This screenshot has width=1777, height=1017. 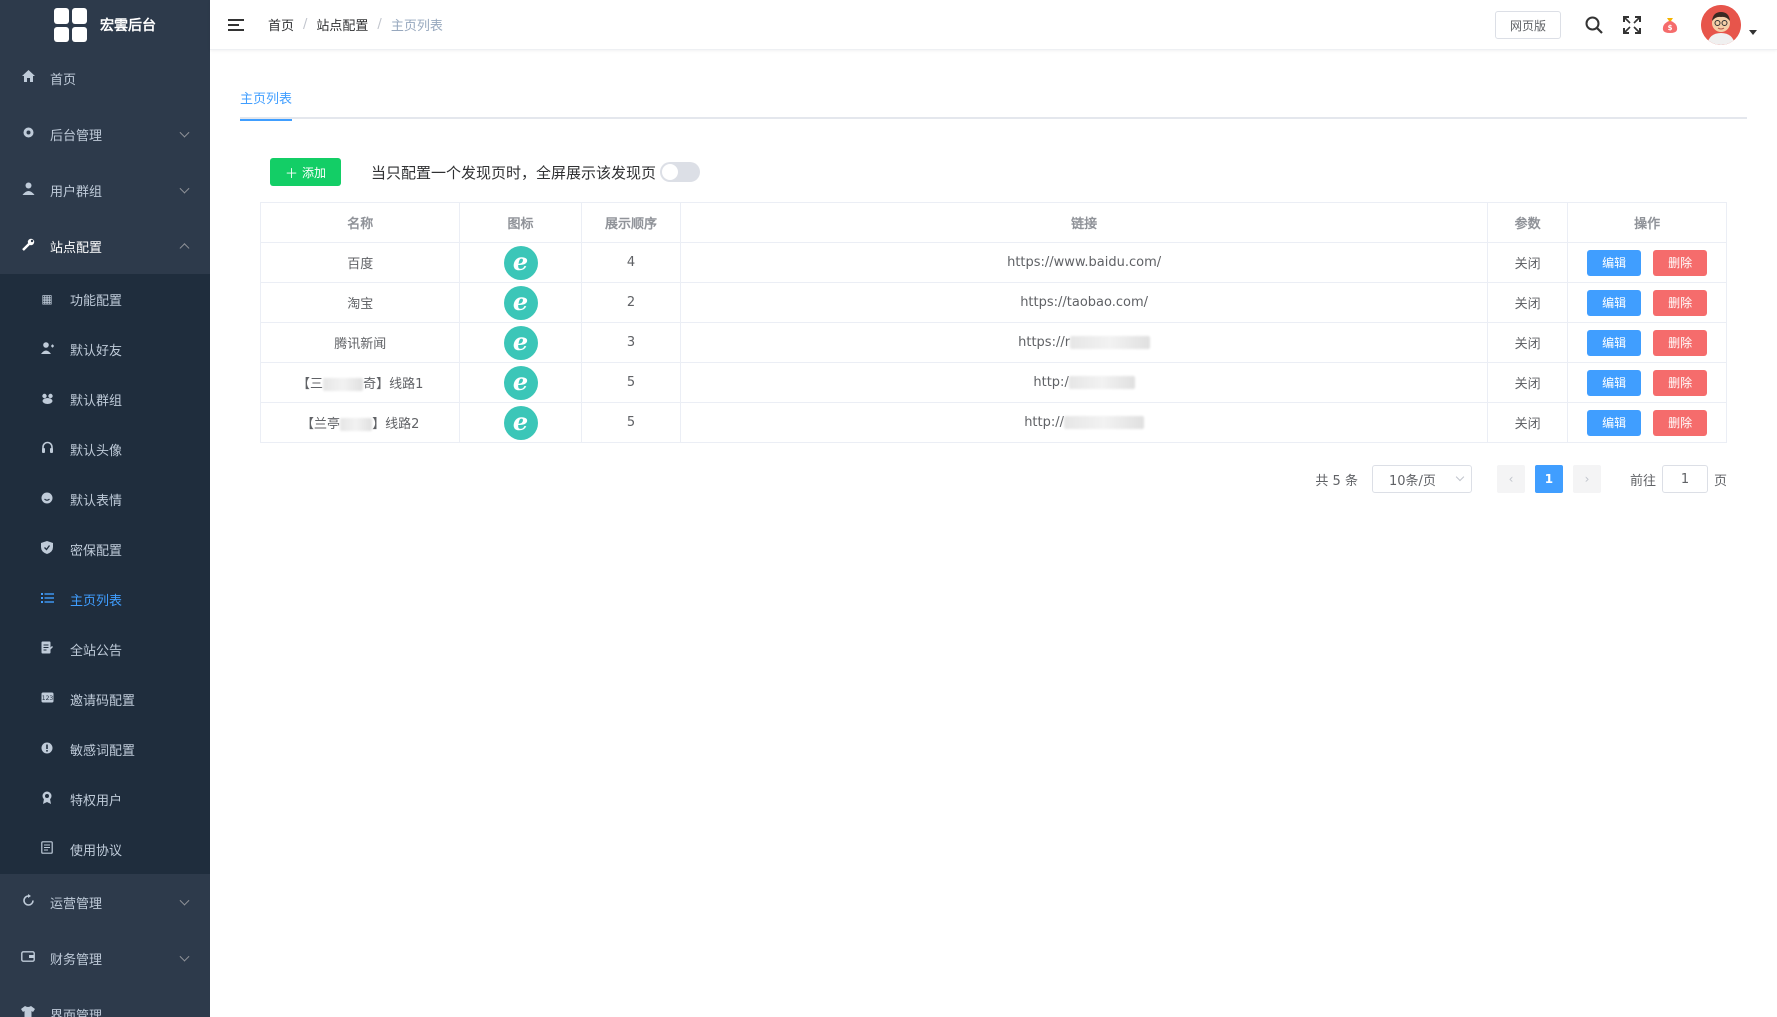 I want to click on add-button: ＋ 添加, so click(x=306, y=172).